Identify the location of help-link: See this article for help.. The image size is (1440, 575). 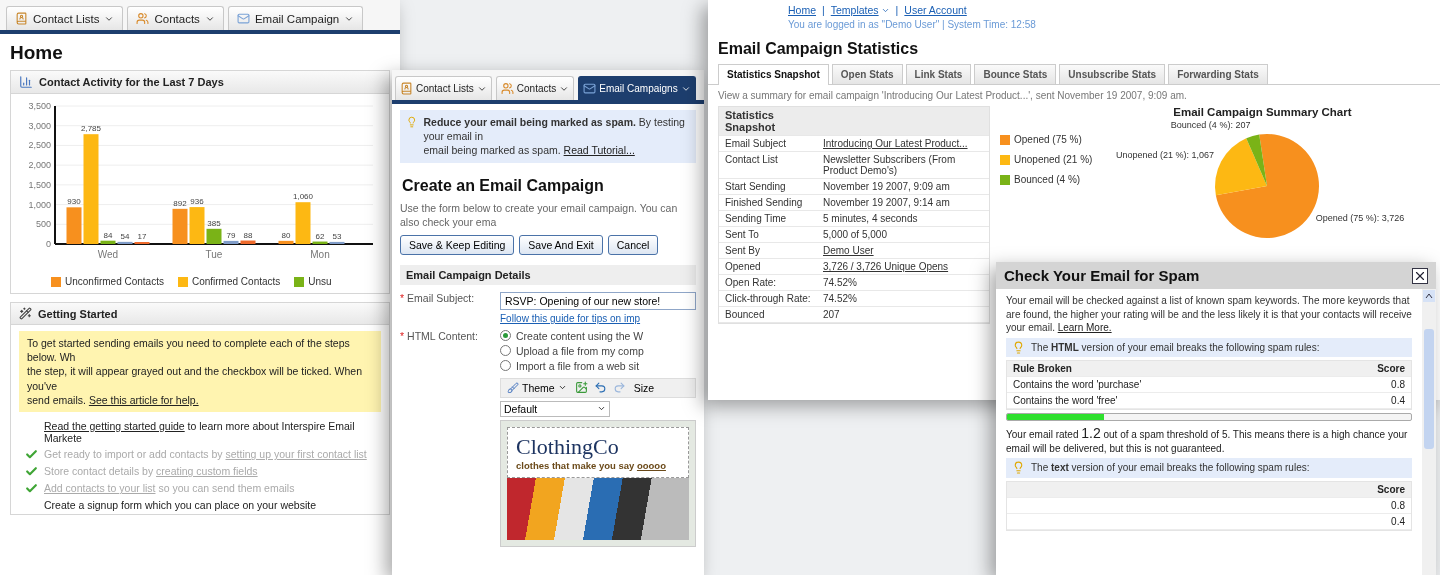
(143, 399).